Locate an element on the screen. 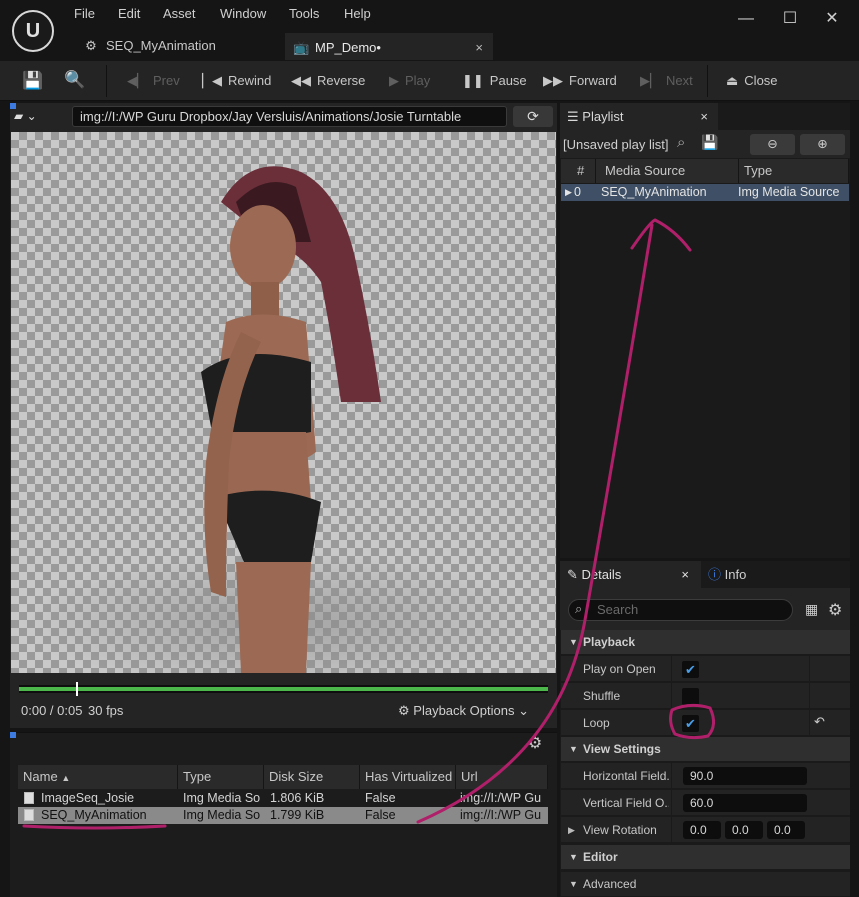  playlist-close-icon: × is located at coordinates (704, 116).